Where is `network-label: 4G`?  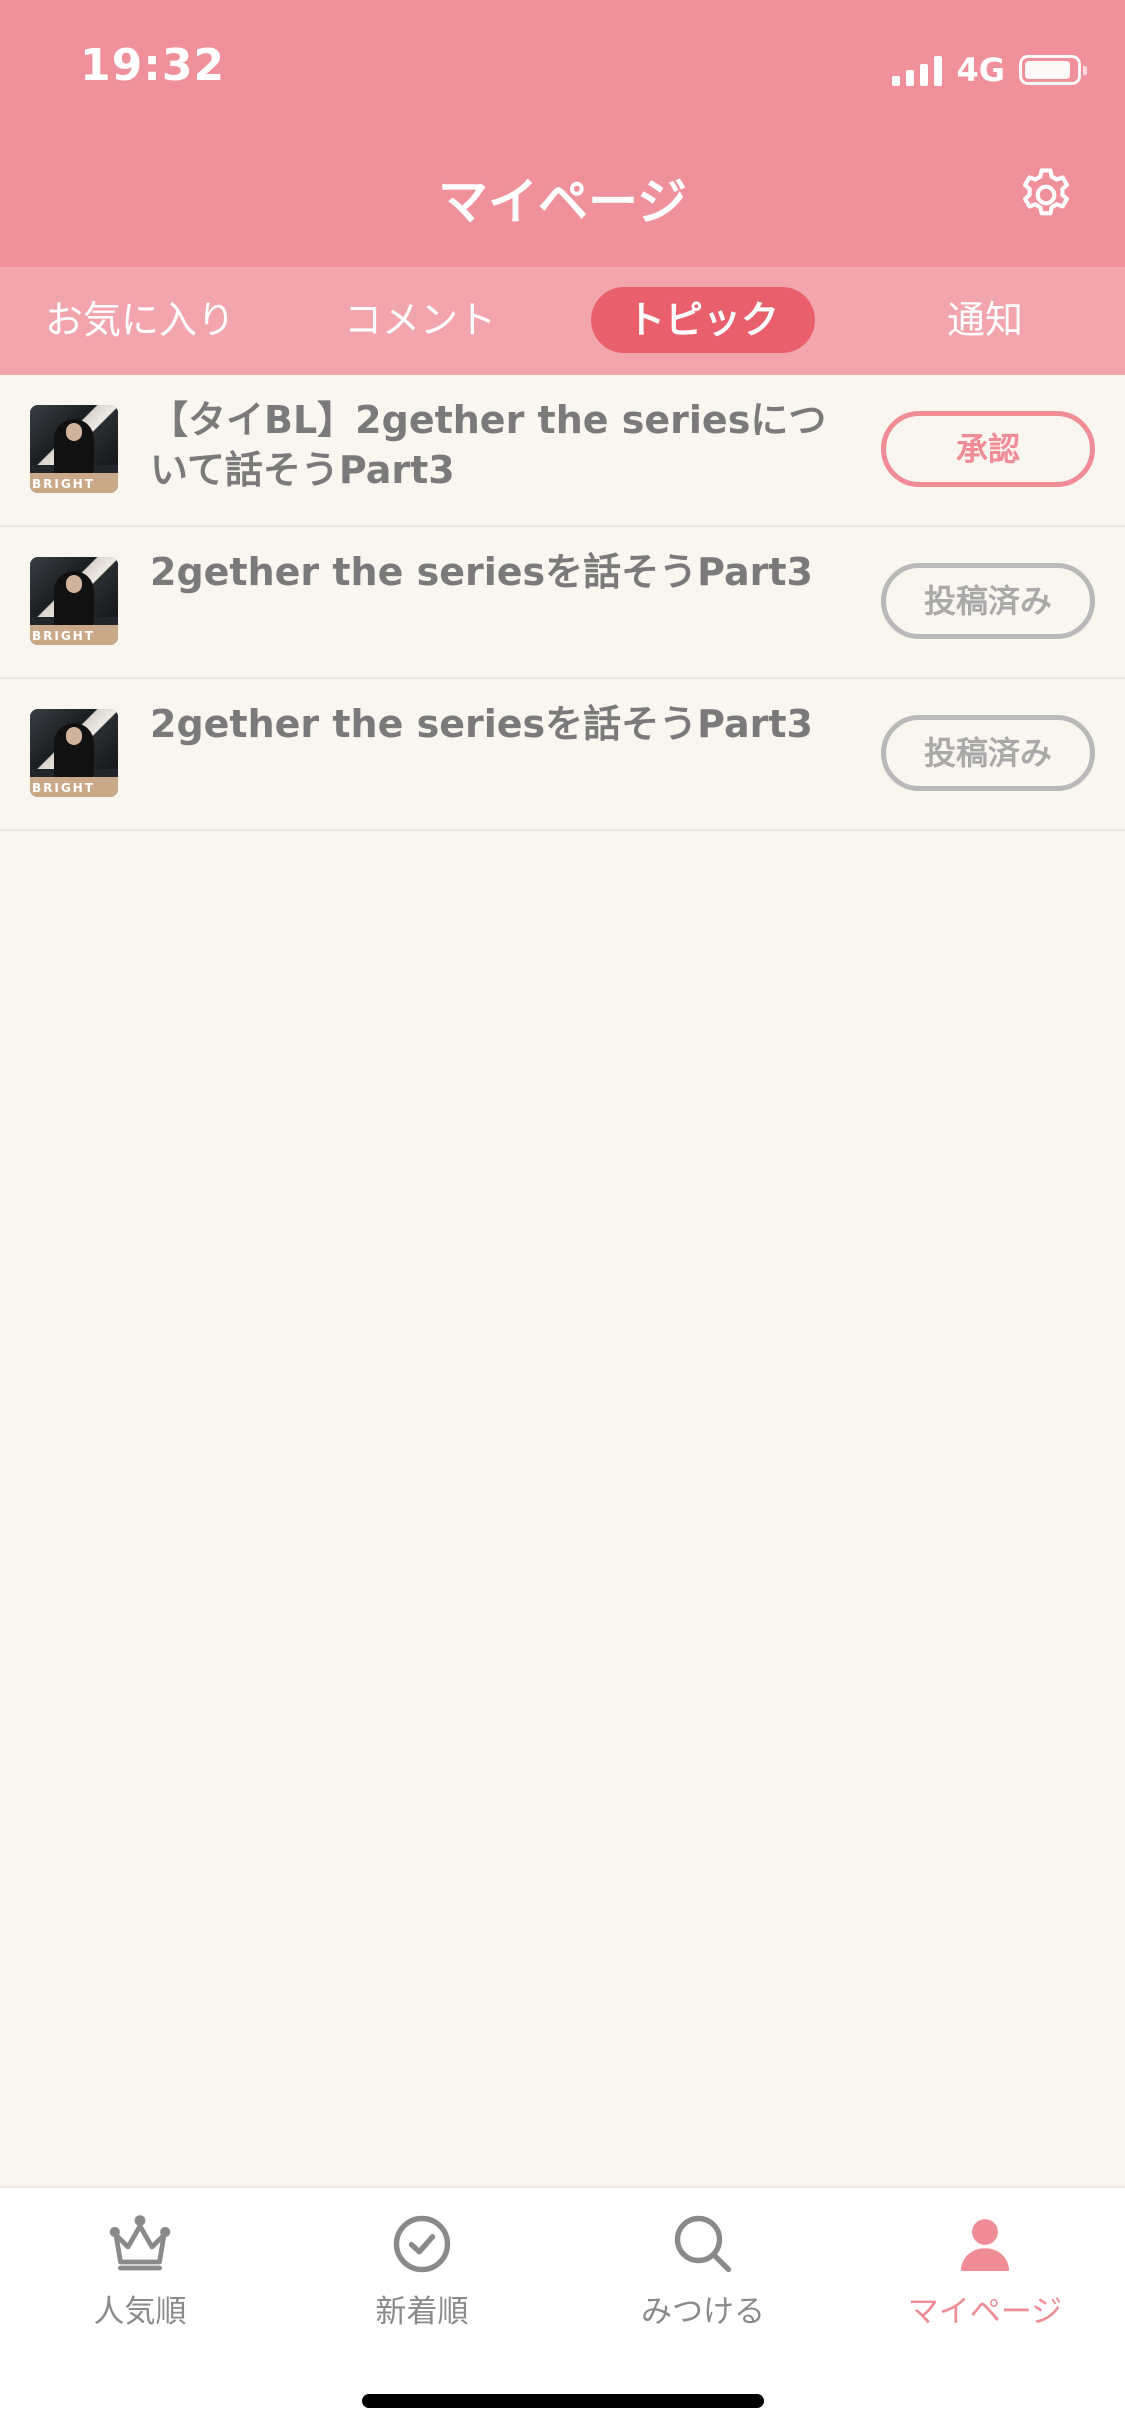 network-label: 4G is located at coordinates (980, 70).